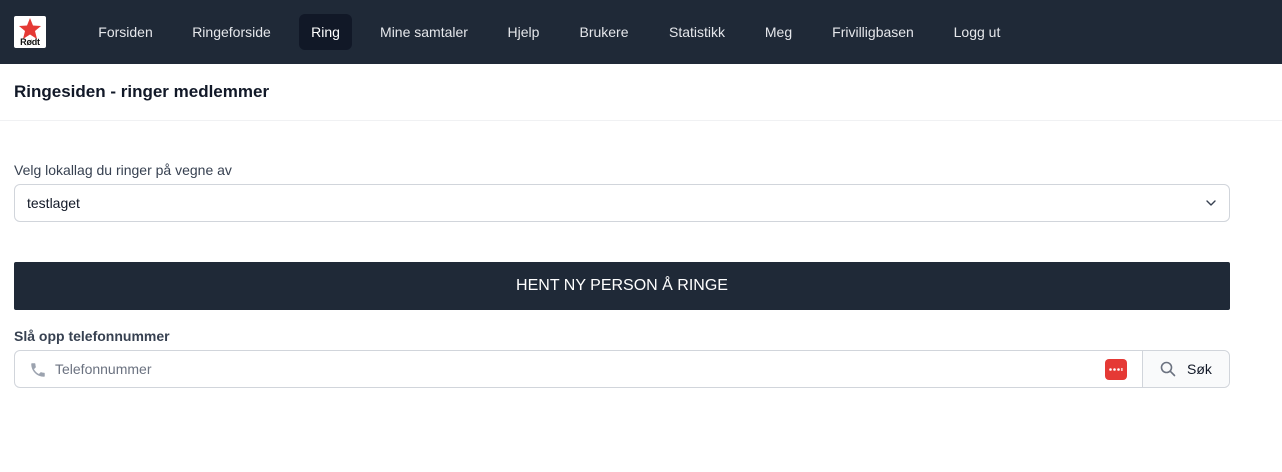  Describe the element at coordinates (53, 203) in the screenshot. I see `team-select-value: testlaget` at that location.